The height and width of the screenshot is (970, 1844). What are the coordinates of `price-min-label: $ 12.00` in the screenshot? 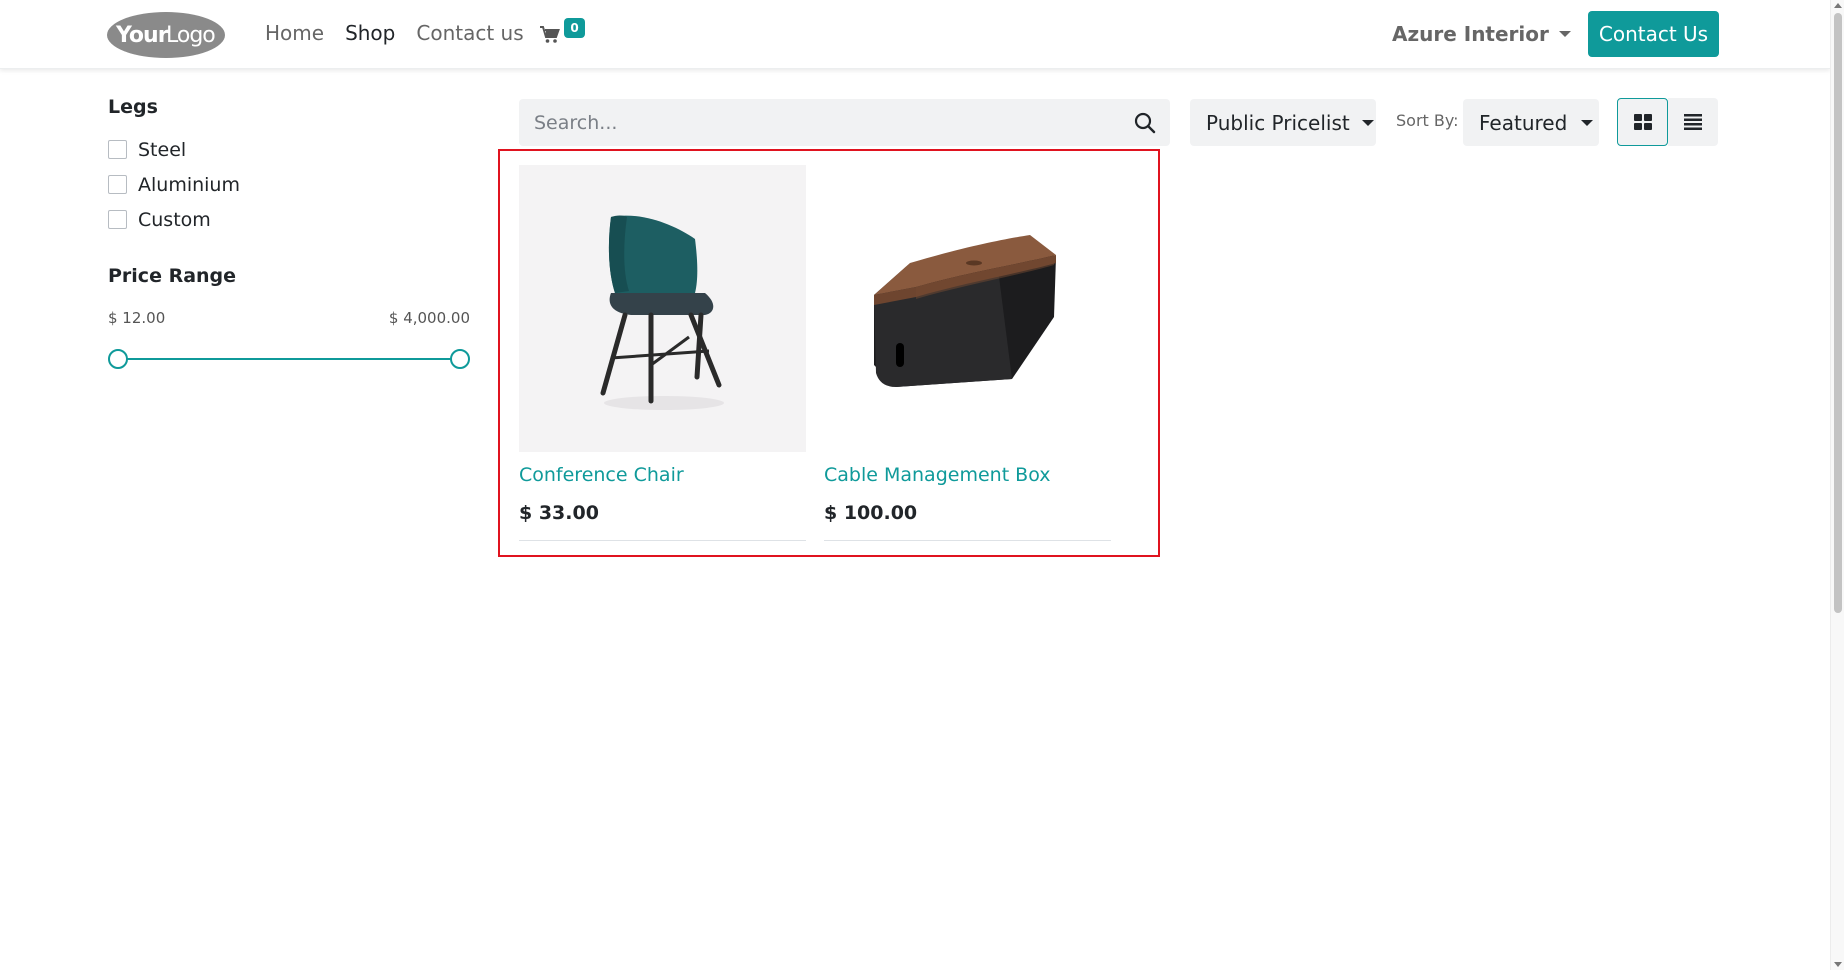 It's located at (137, 318).